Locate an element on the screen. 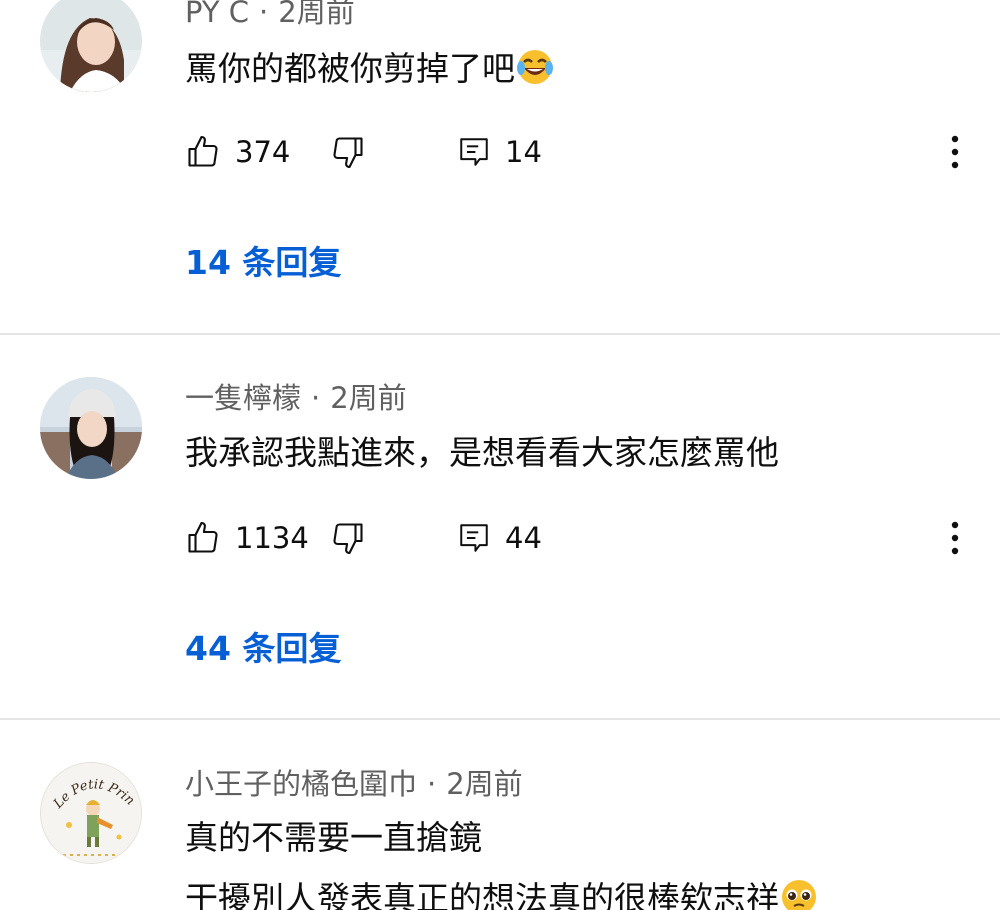 The height and width of the screenshot is (910, 1000). comment-meta: PY C · 2周前 is located at coordinates (270, 14).